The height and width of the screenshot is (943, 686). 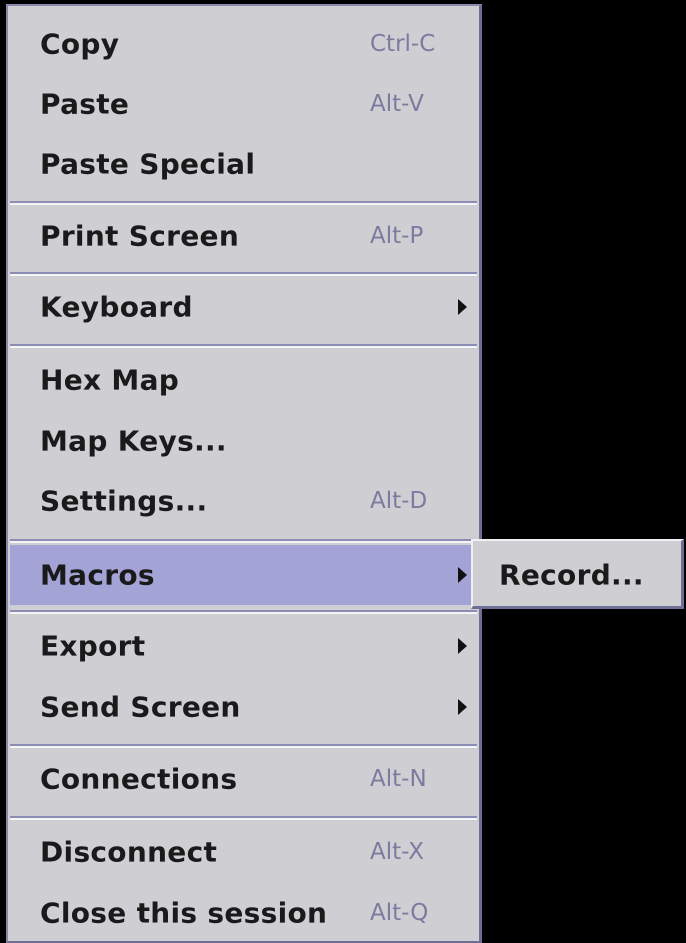 I want to click on menu-item-label: Connections, so click(x=139, y=779).